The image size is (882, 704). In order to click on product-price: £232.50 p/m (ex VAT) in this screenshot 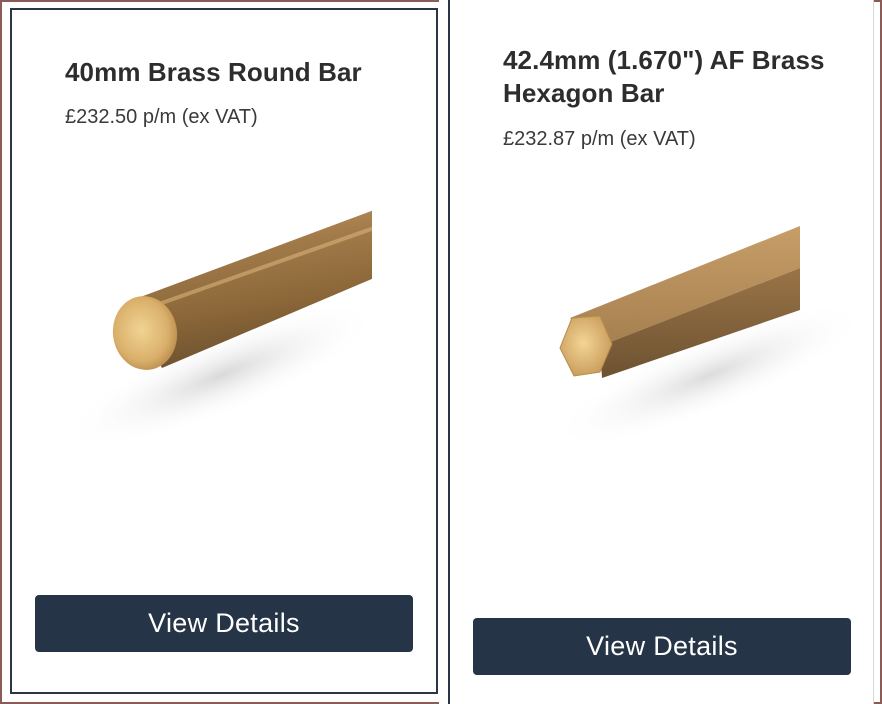, I will do `click(161, 117)`.